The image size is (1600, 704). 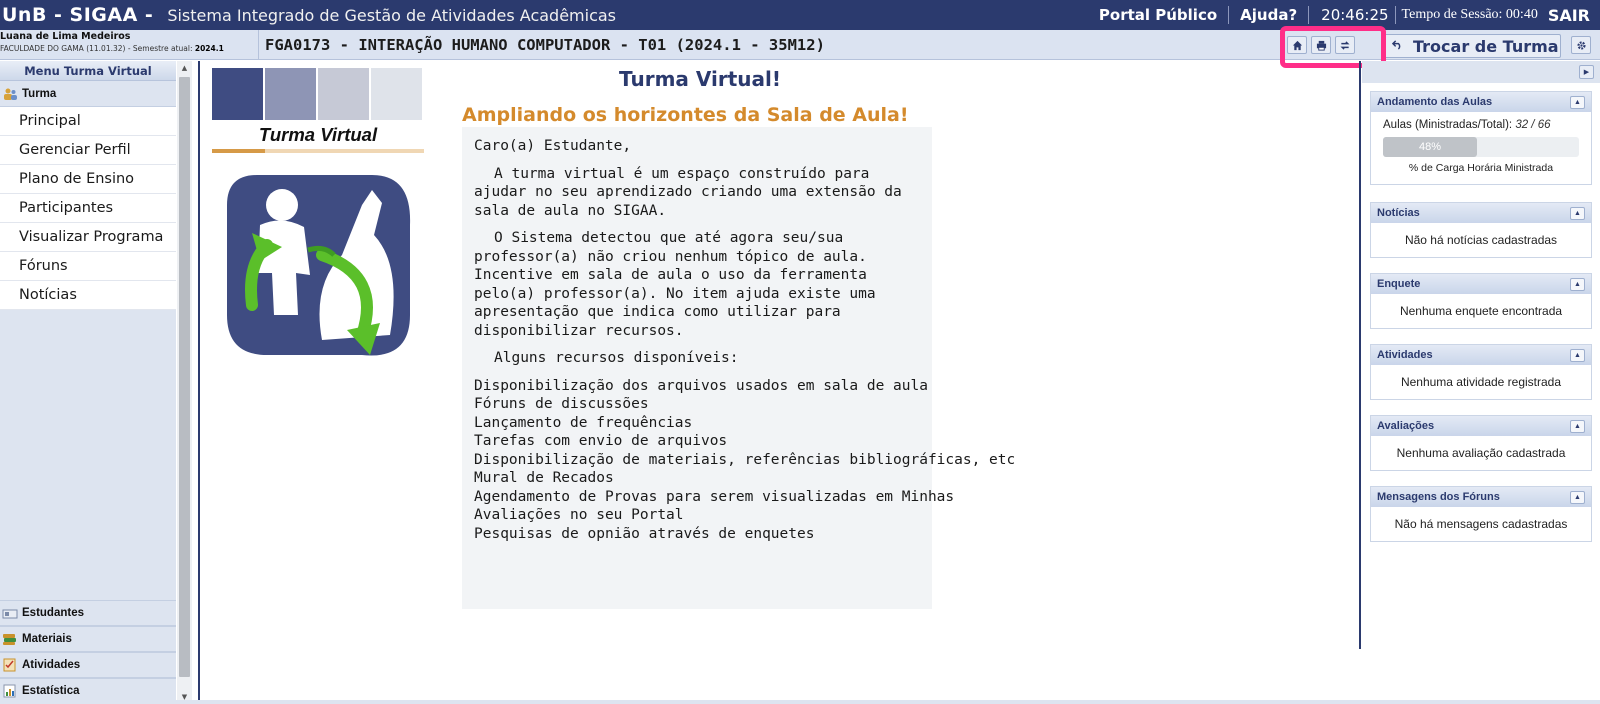 I want to click on logo-label: Turma Virtual, so click(x=318, y=134).